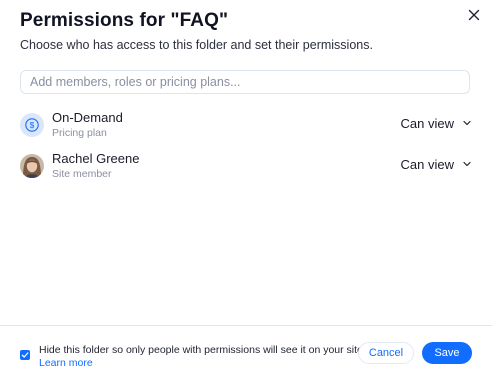 The image size is (492, 380). What do you see at coordinates (246, 127) in the screenshot?
I see `member-row-on-demand: $ On-Demand Pricing plan Can view` at bounding box center [246, 127].